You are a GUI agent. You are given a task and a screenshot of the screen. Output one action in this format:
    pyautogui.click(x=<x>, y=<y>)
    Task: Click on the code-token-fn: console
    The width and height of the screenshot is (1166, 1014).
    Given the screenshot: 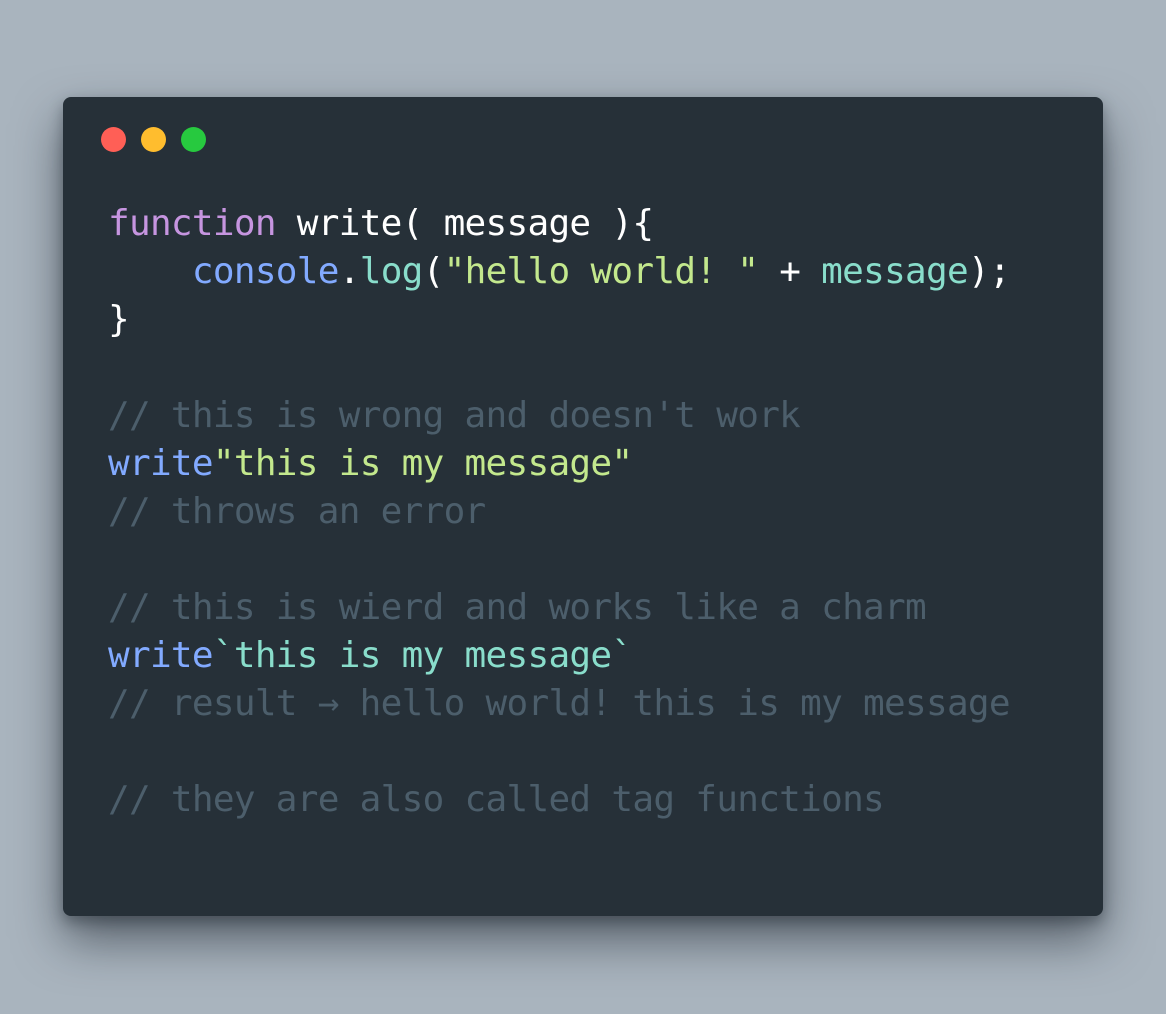 What is the action you would take?
    pyautogui.click(x=265, y=271)
    